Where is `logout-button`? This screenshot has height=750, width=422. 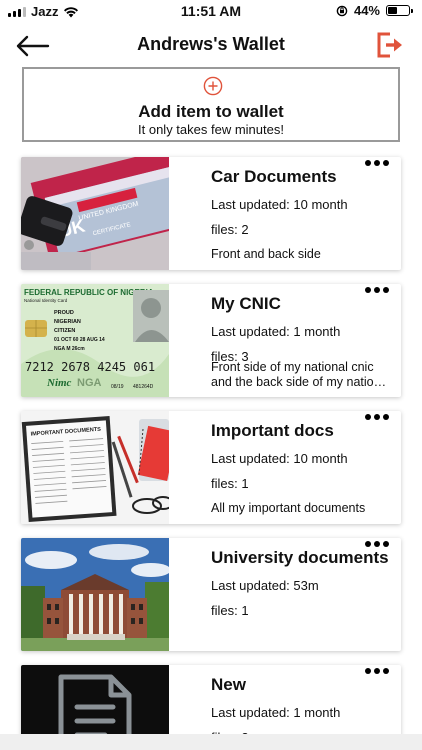 logout-button is located at coordinates (390, 45).